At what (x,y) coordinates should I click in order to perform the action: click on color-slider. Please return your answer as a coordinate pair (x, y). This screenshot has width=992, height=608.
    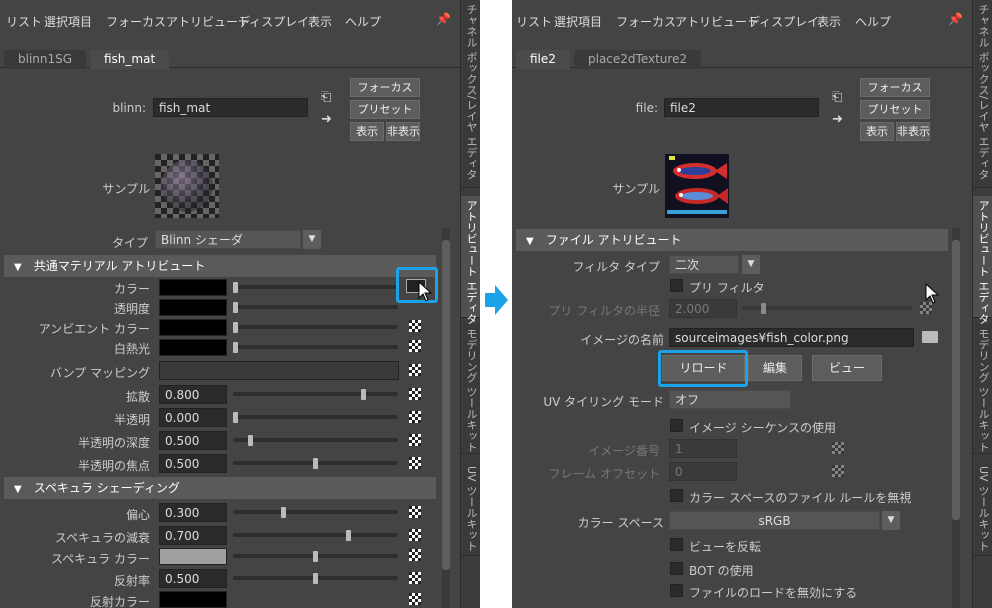
    Looking at the image, I should click on (315, 287).